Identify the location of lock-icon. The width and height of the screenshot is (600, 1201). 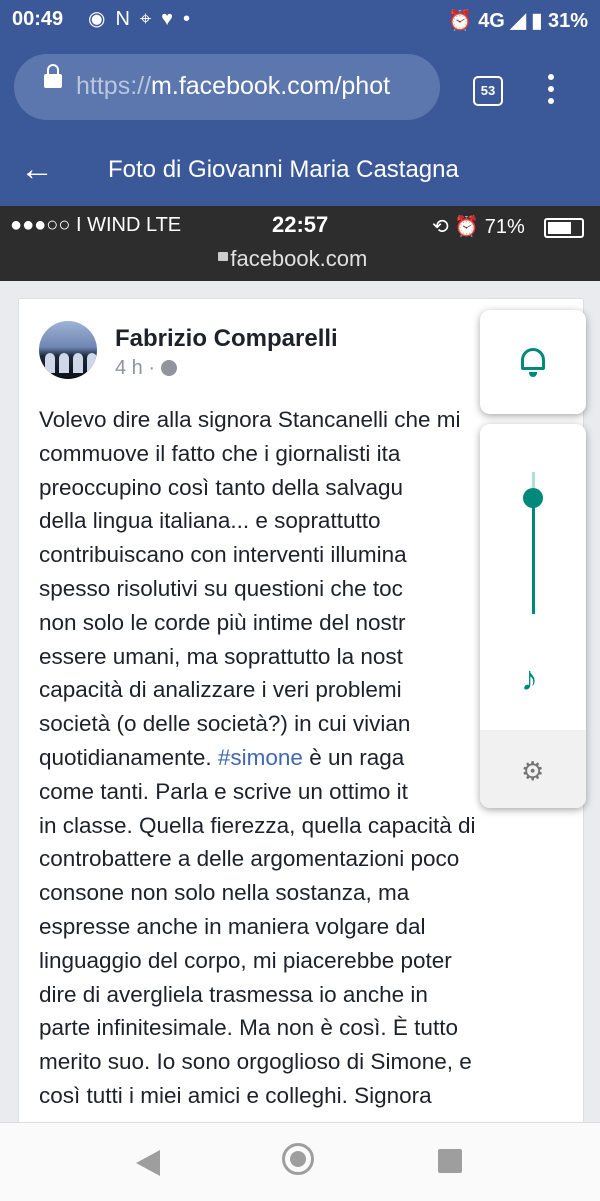
(53, 76).